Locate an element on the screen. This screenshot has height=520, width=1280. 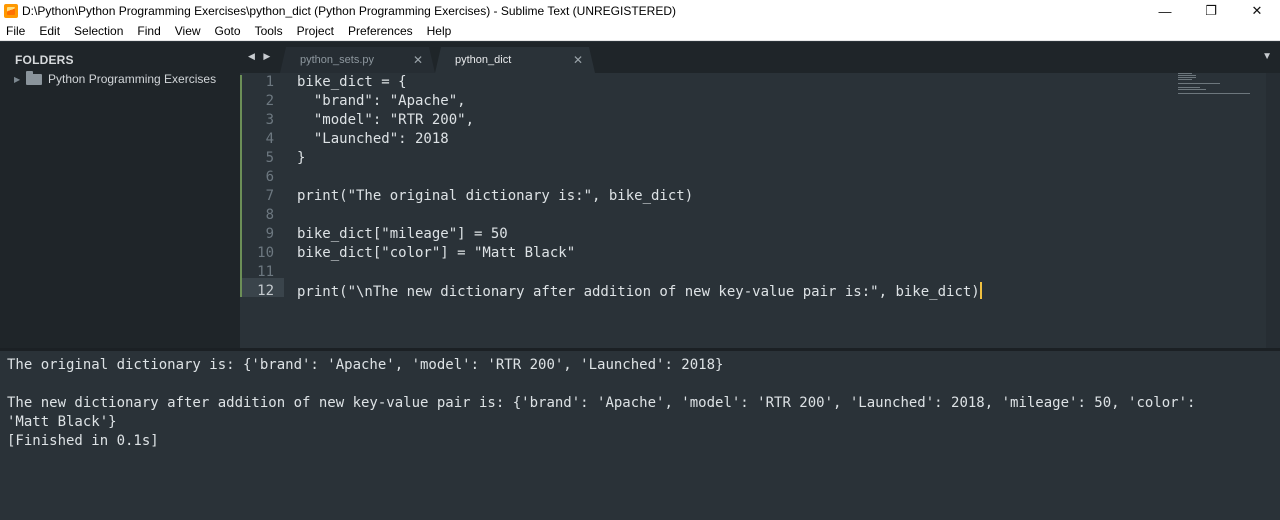
output-line: [Finished in 0.1s] is located at coordinates (83, 441).